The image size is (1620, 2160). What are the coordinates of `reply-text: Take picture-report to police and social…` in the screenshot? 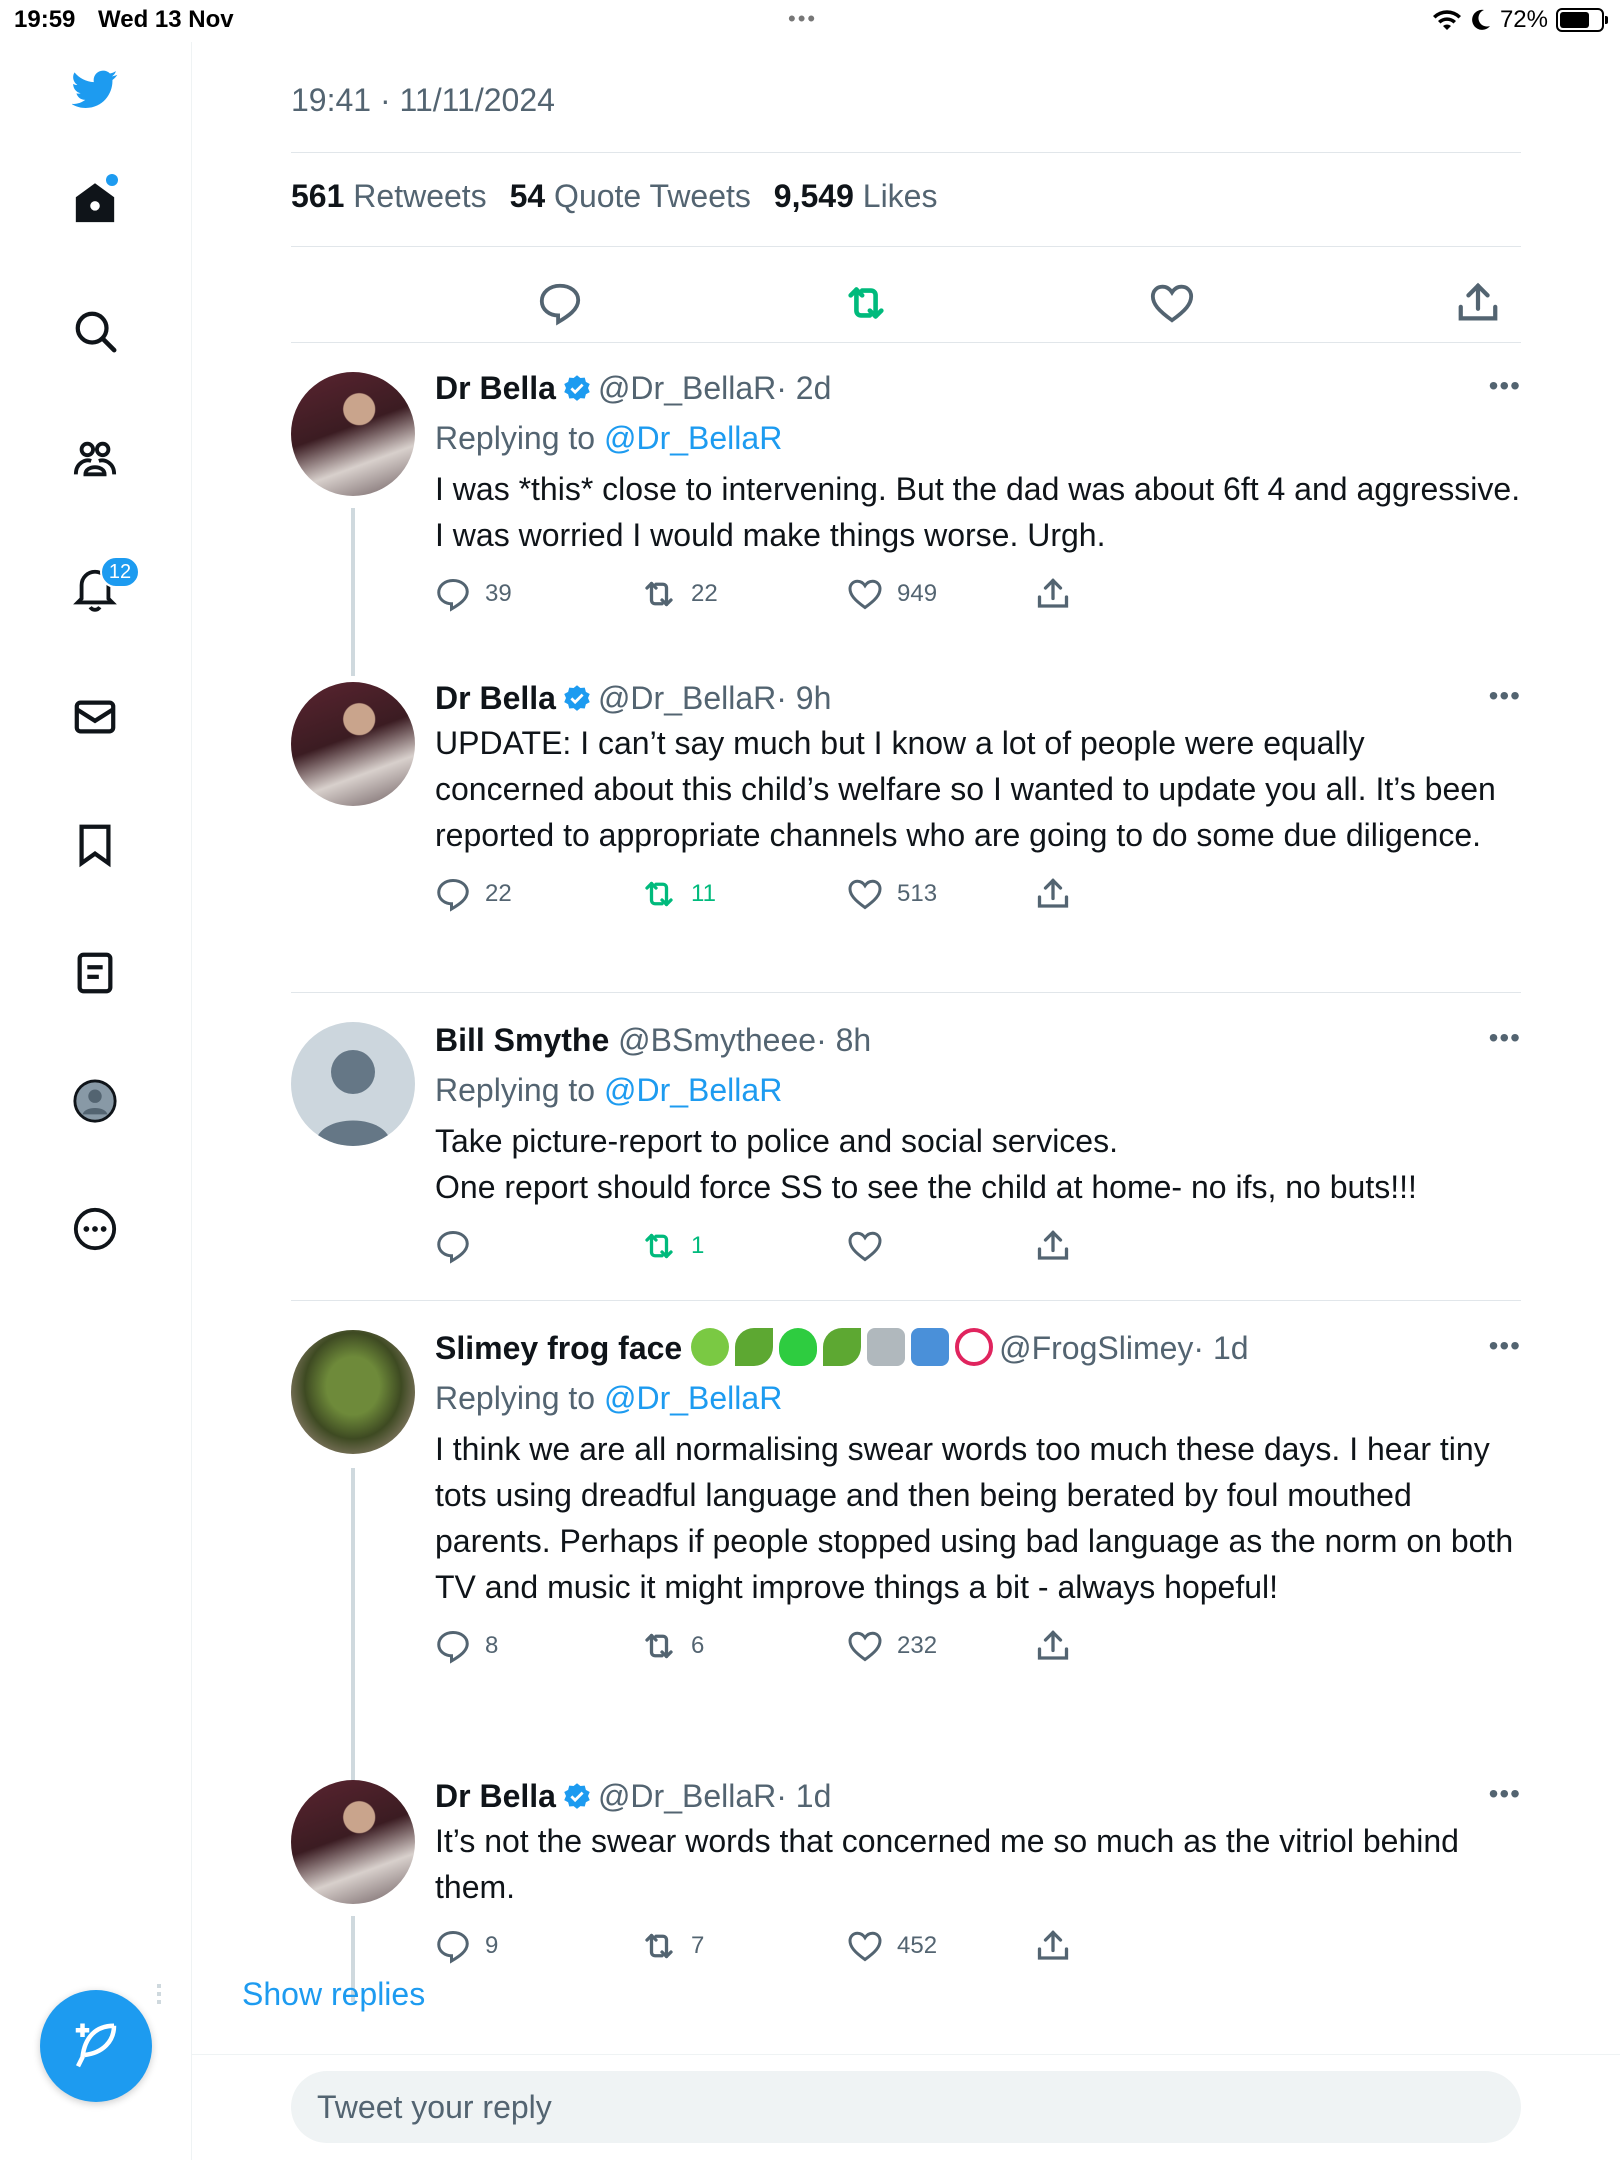 It's located at (926, 1164).